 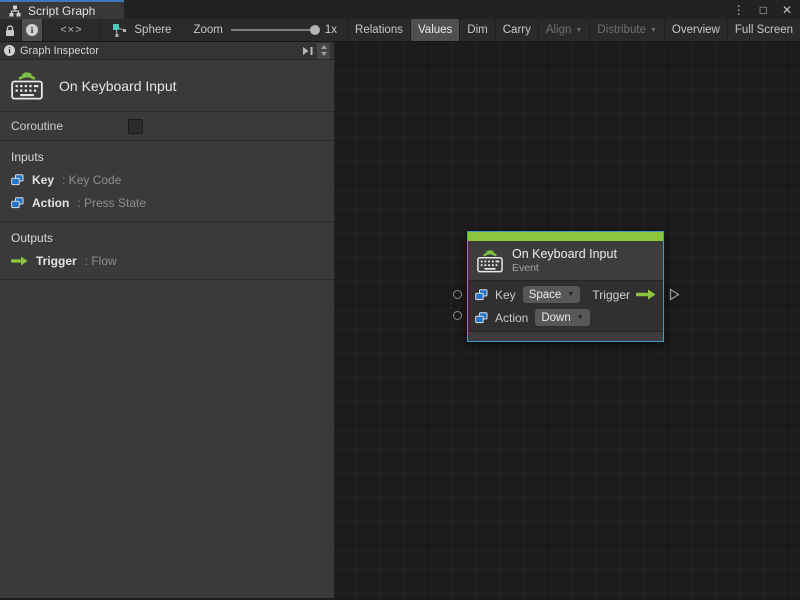 I want to click on node-header: On Keyboard Input Event, so click(x=565, y=261).